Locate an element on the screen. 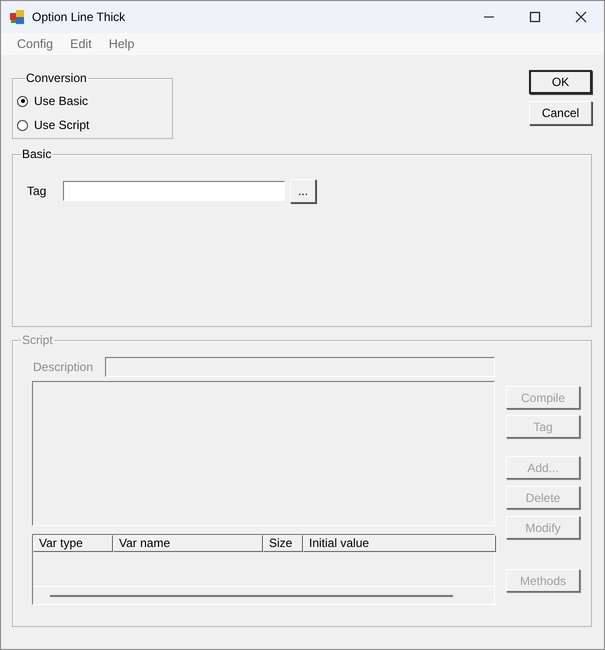  radio-label: Use Basic is located at coordinates (61, 101).